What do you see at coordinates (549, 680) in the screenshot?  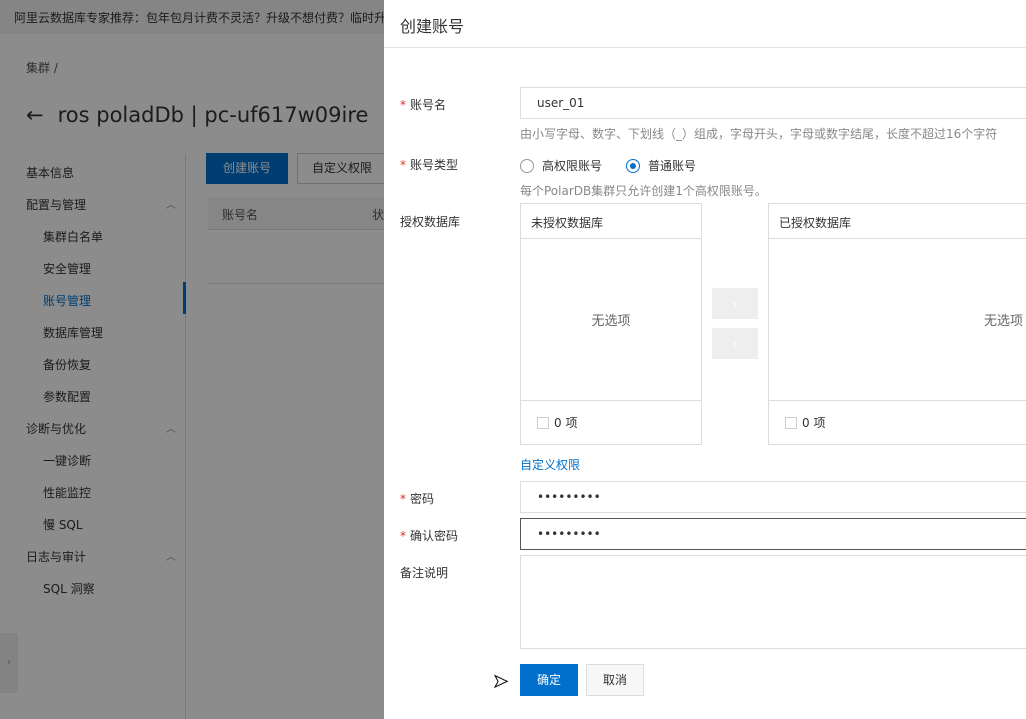 I see `confirm-button: 确定` at bounding box center [549, 680].